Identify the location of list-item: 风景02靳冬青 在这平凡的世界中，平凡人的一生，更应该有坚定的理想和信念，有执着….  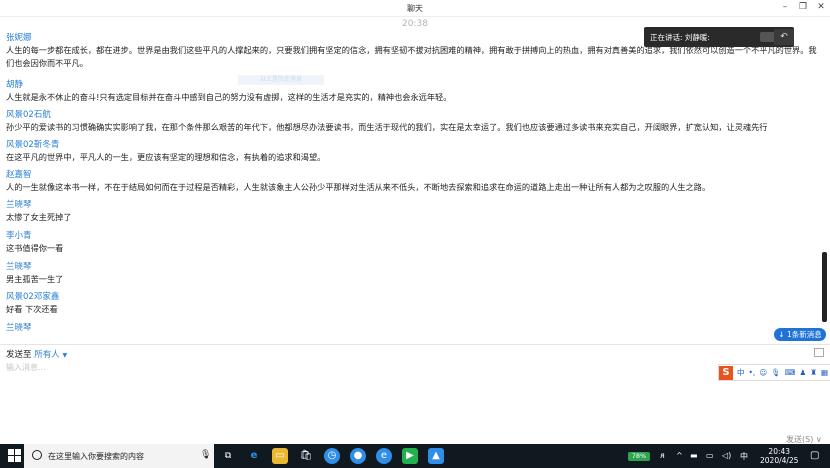
(412, 151).